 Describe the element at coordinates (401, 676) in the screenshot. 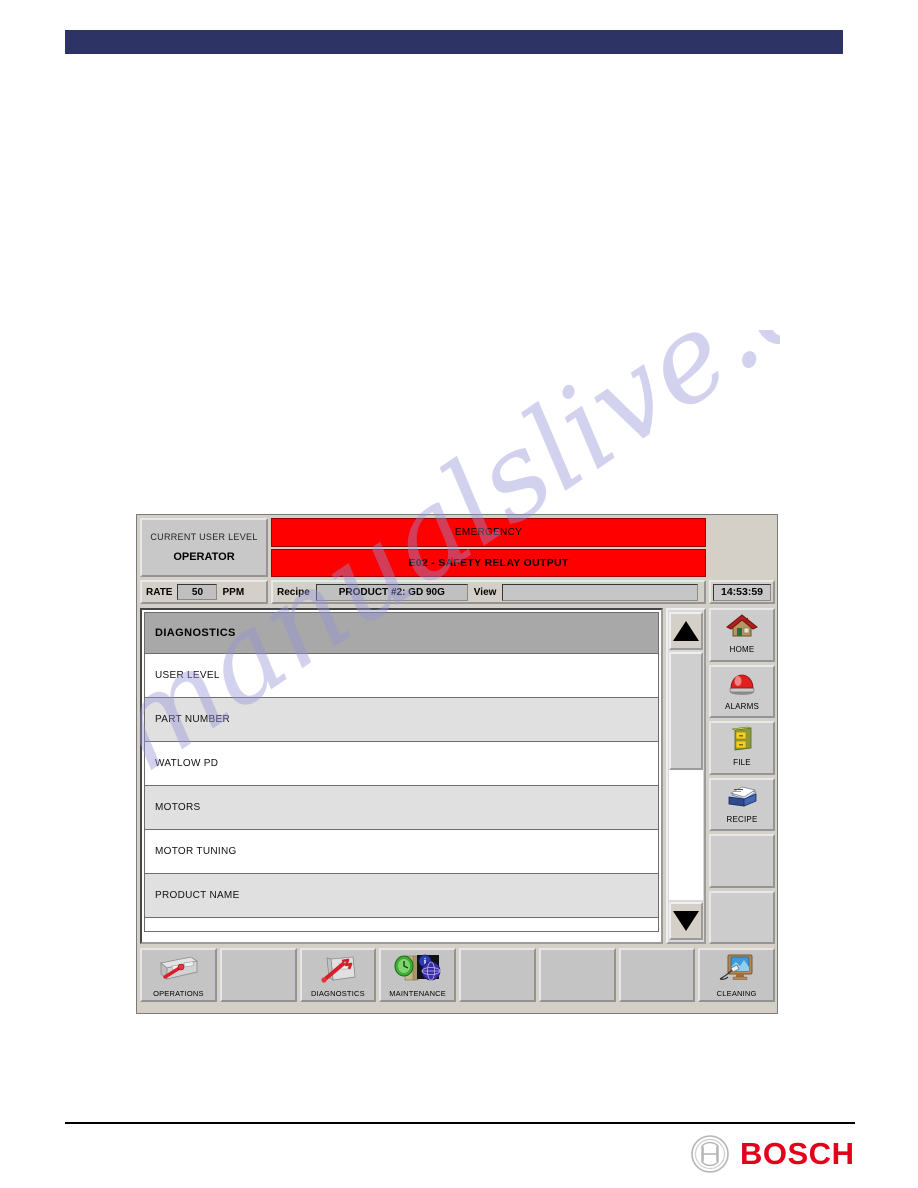

I see `list-item: USER LEVEL` at that location.